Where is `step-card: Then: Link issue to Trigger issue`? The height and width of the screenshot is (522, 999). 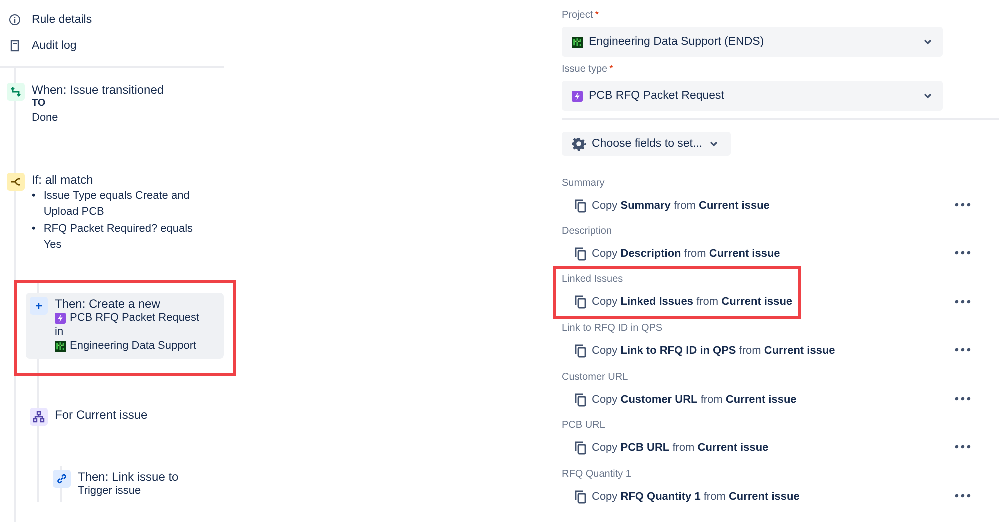 step-card: Then: Link issue to Trigger issue is located at coordinates (148, 484).